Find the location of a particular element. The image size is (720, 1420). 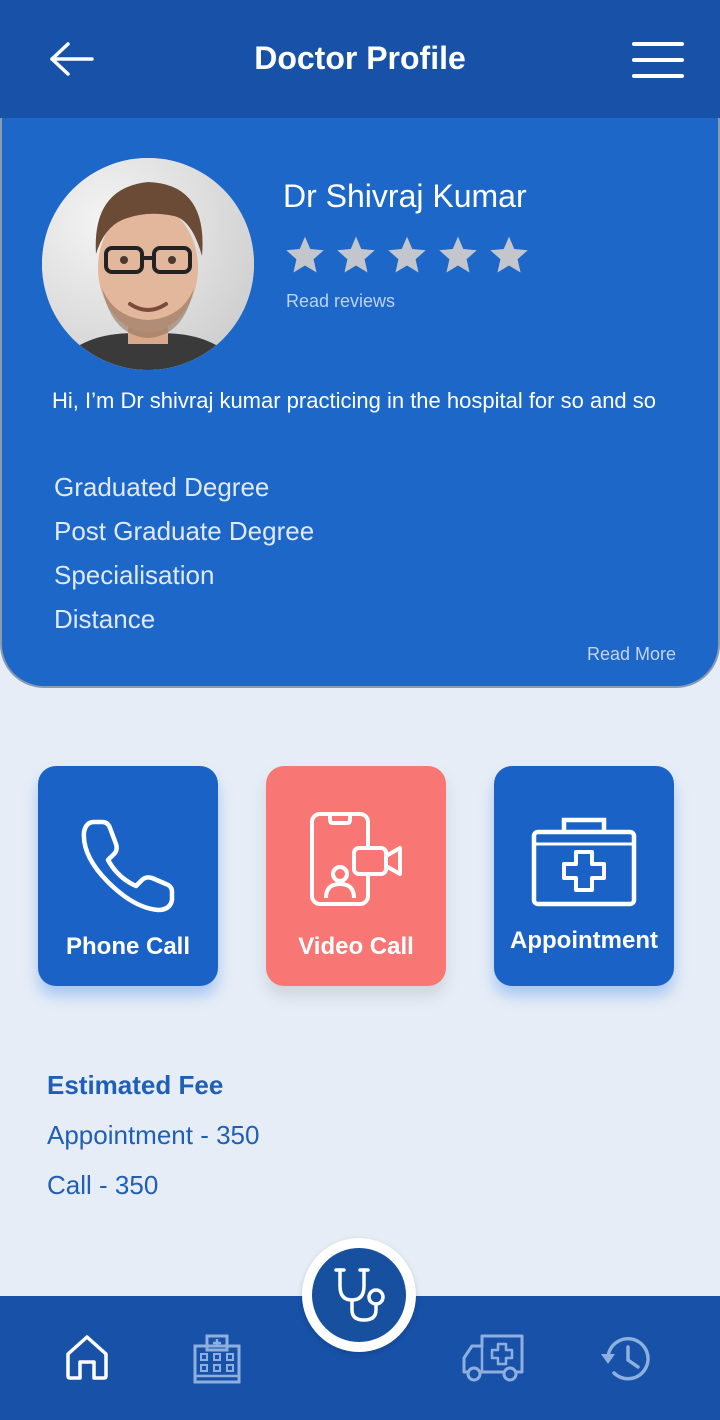

fee-line-appointment: Appointment - 350 is located at coordinates (153, 1135).